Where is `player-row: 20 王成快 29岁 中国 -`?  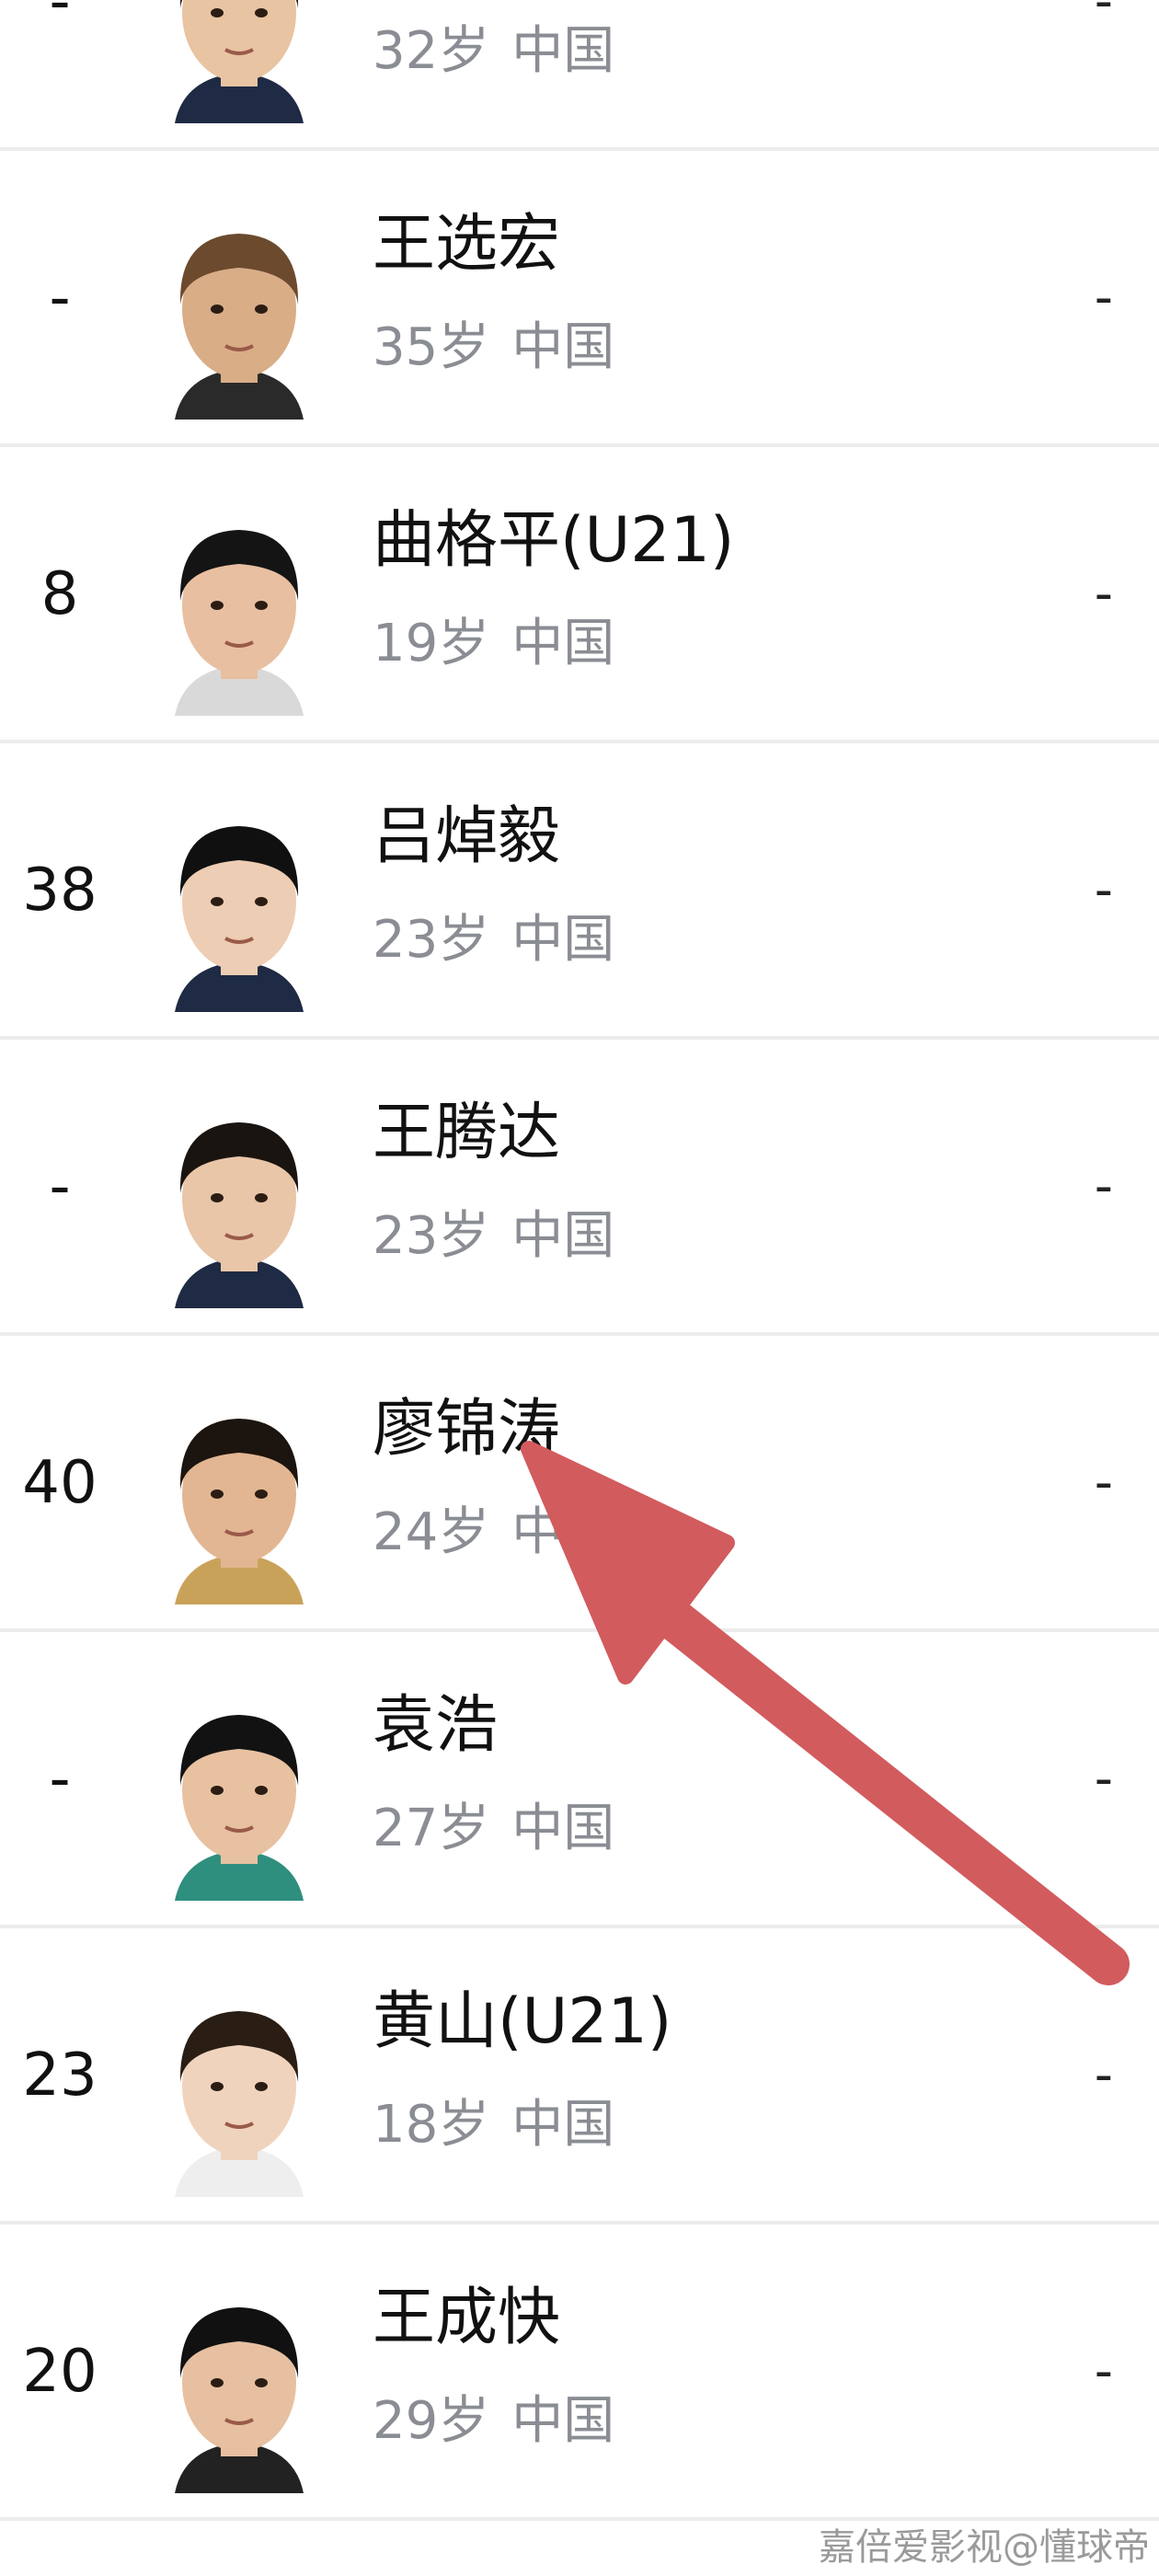 player-row: 20 王成快 29岁 中国 - is located at coordinates (579, 2373).